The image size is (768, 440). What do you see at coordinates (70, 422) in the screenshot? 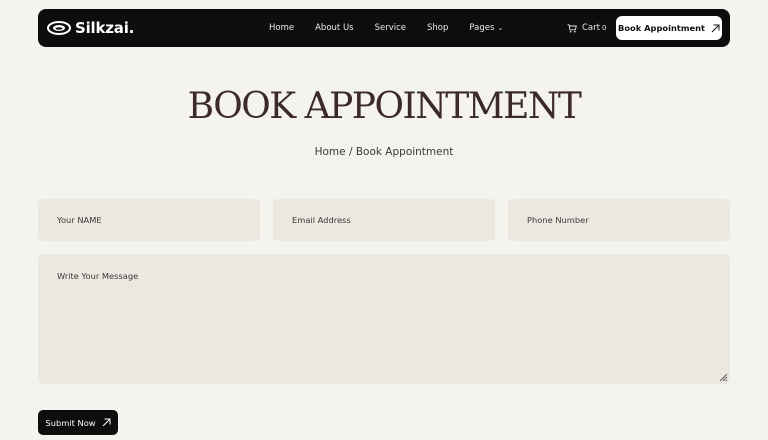
I see `submit-label: Submit Now` at bounding box center [70, 422].